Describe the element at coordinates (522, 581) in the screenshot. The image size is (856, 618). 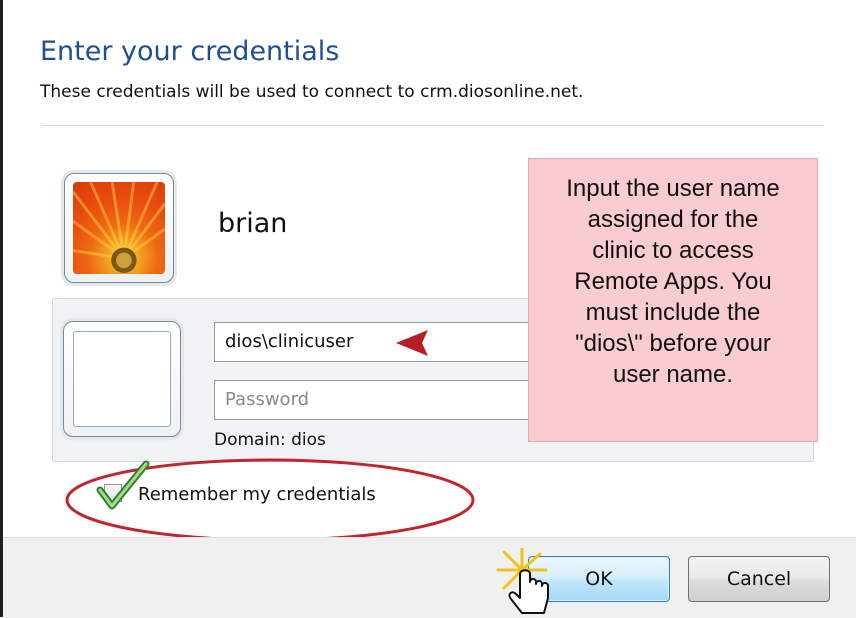
I see `hand-pointer-icon` at that location.